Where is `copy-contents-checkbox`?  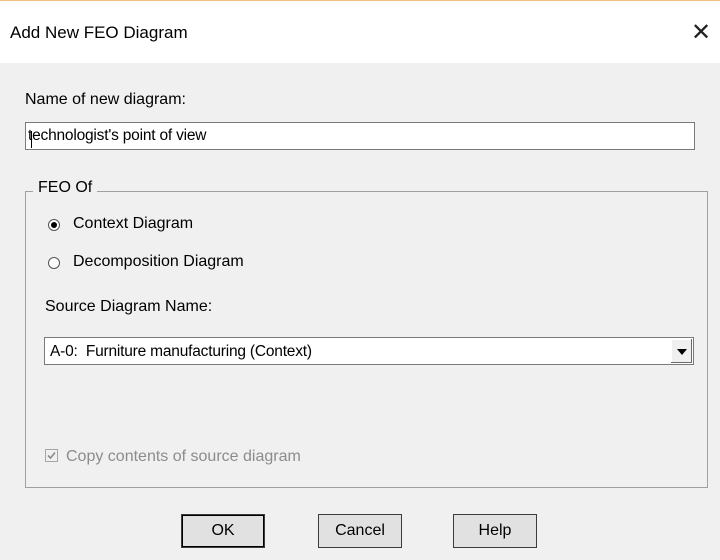
copy-contents-checkbox is located at coordinates (51, 455).